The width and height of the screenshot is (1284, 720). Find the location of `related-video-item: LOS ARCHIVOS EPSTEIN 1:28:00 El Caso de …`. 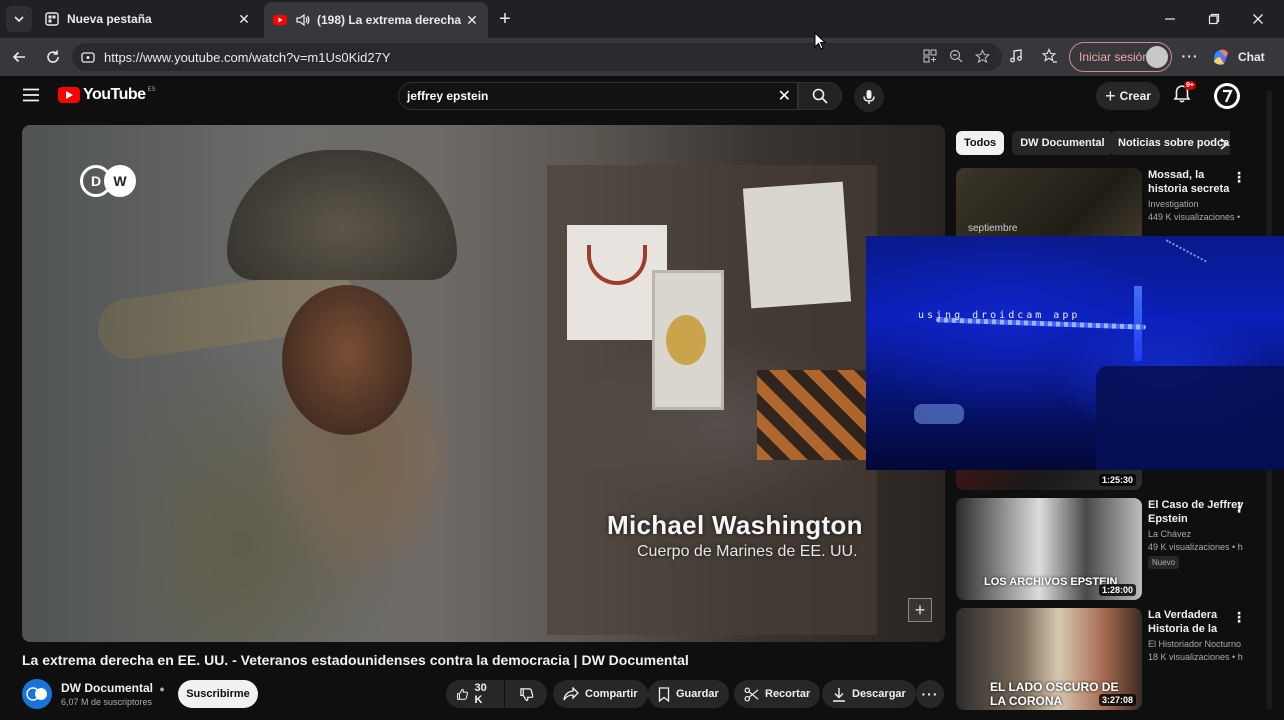

related-video-item: LOS ARCHIVOS EPSTEIN 1:28:00 El Caso de … is located at coordinates (1101, 549).